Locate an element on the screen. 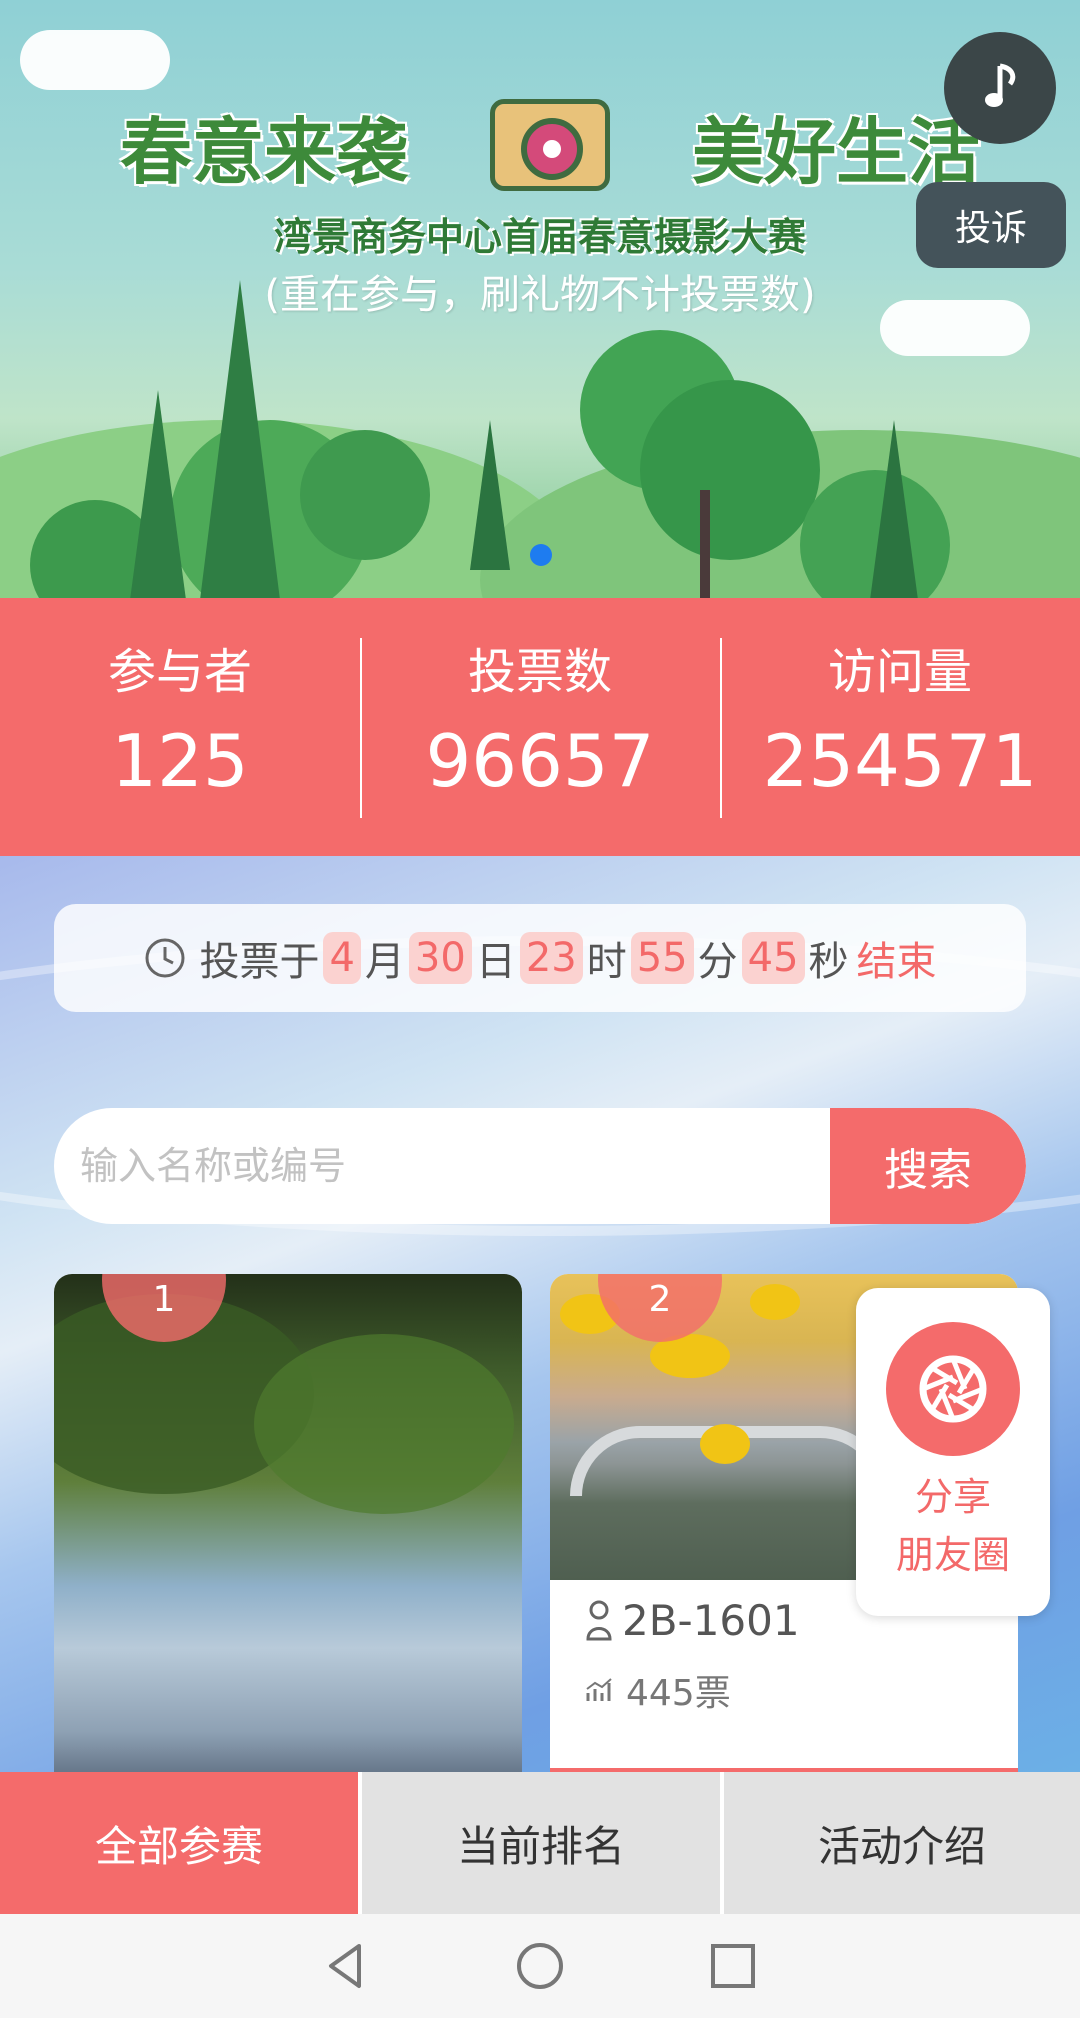  stat-participants: 参与者 125 is located at coordinates (180, 727).